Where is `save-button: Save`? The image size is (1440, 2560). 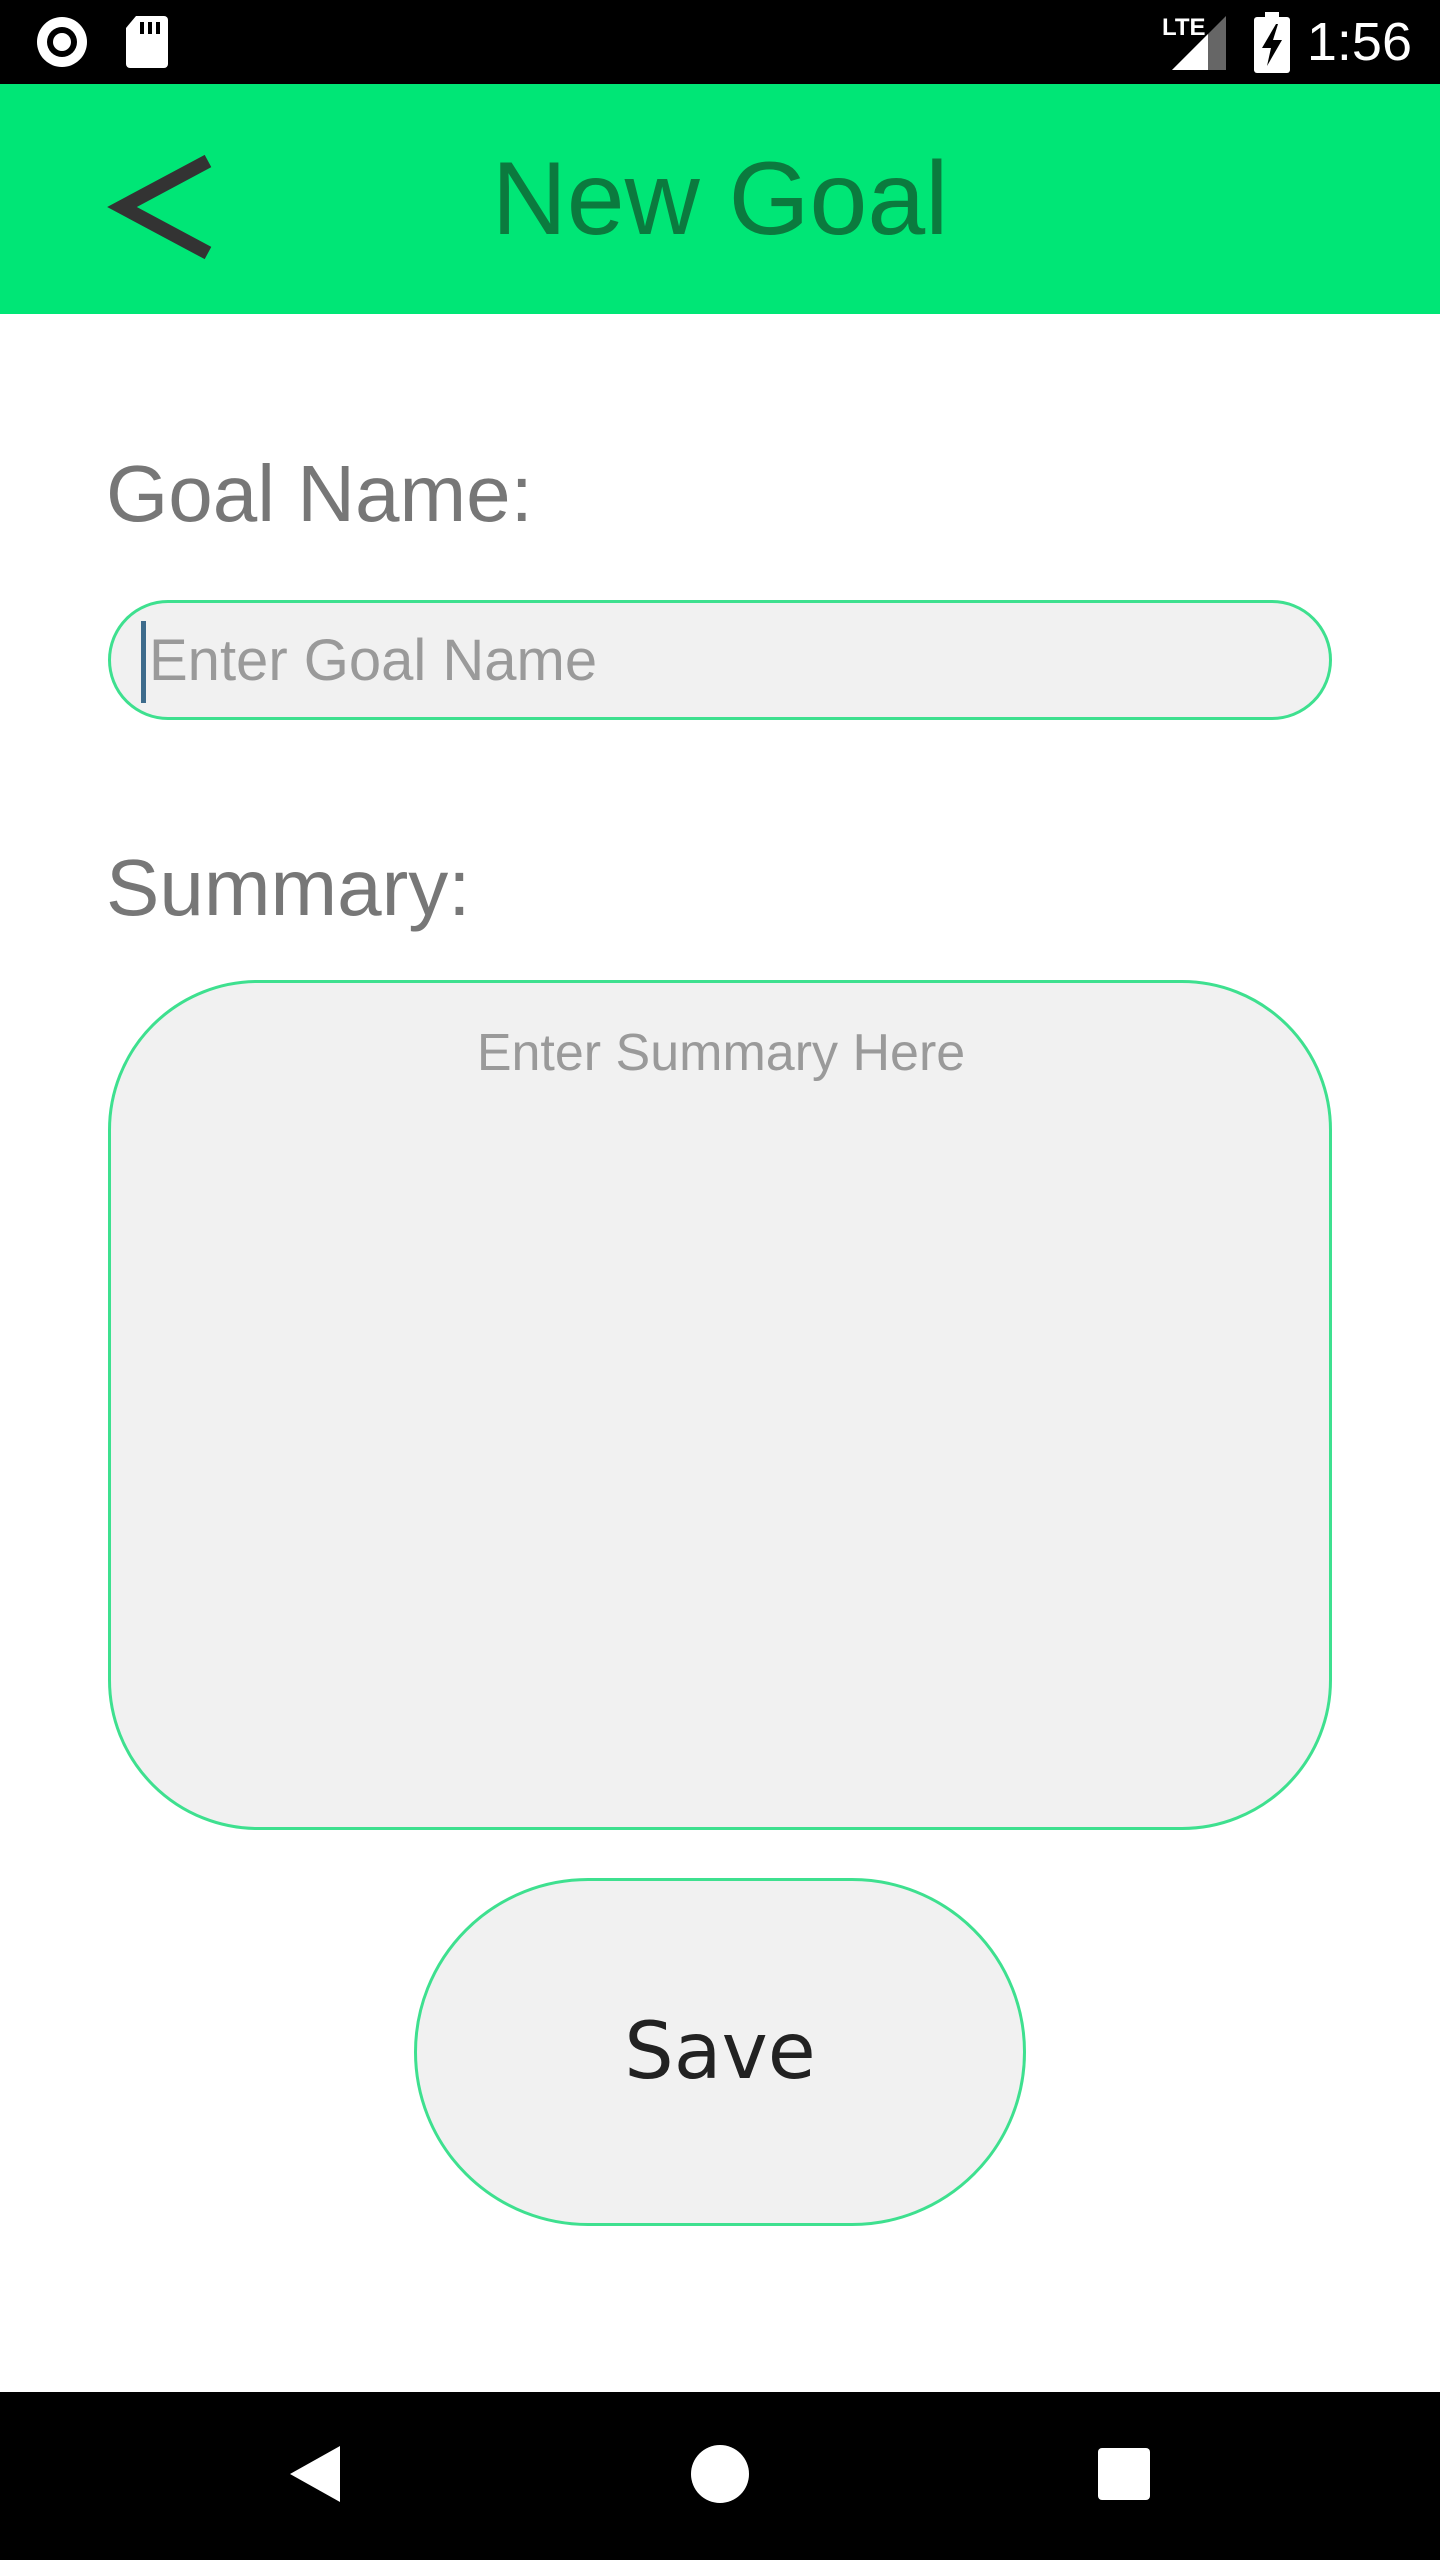
save-button: Save is located at coordinates (720, 2052).